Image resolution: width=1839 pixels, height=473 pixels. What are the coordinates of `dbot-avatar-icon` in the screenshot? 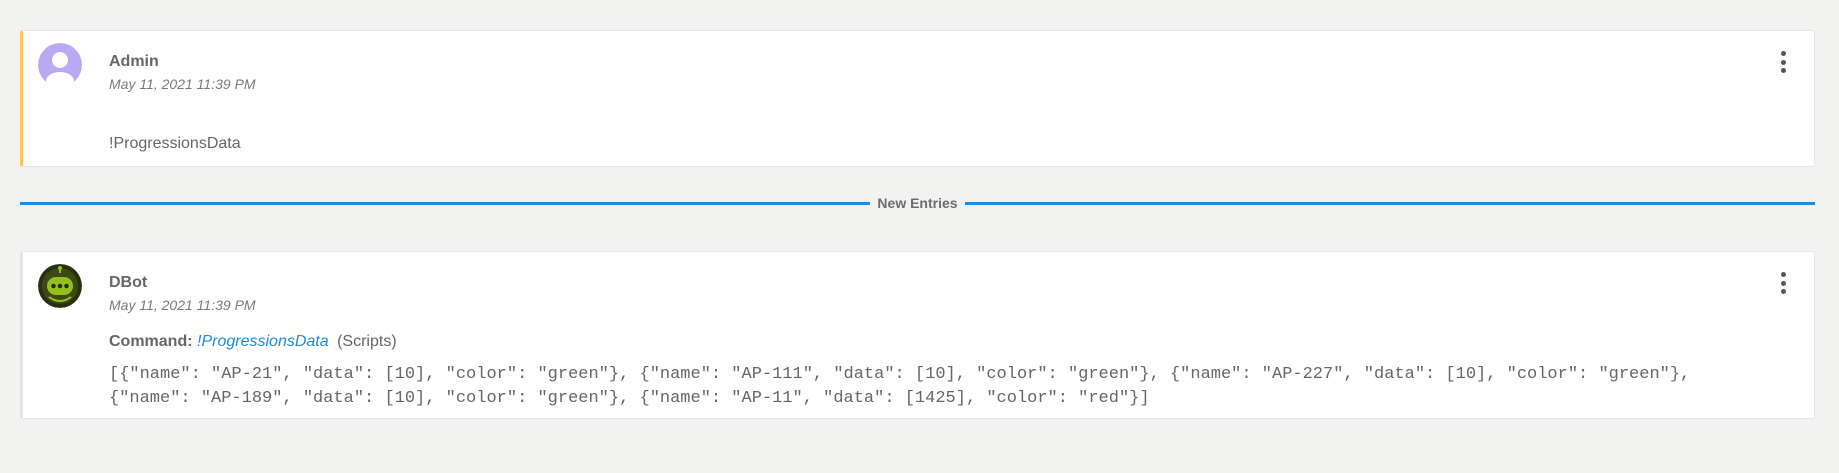 It's located at (60, 286).